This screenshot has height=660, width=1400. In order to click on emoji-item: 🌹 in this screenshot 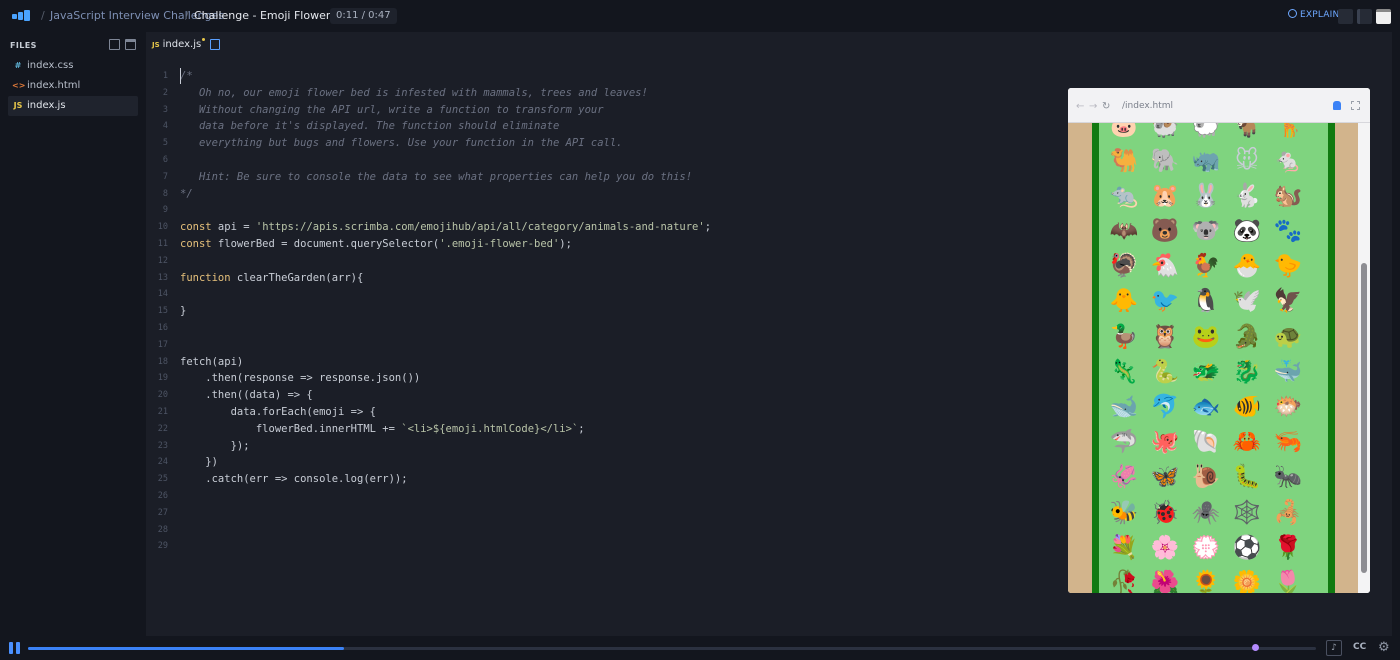, I will do `click(1288, 547)`.